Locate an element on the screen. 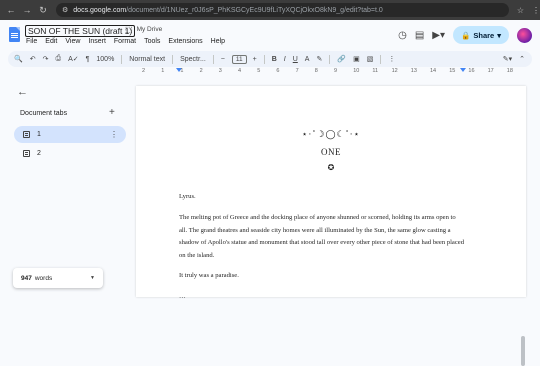 Image resolution: width=540 pixels, height=366 pixels. bold-icon: B is located at coordinates (274, 59).